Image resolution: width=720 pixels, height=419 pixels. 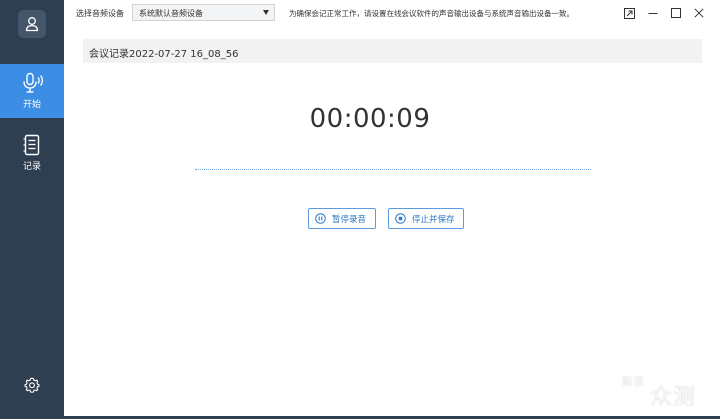 I want to click on minimize-button, so click(x=653, y=13).